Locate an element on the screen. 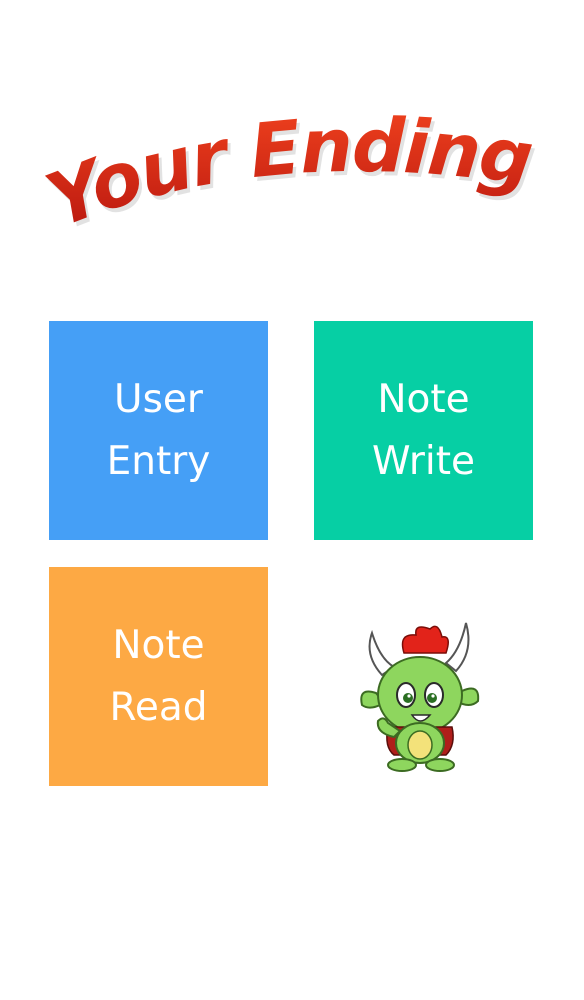 This screenshot has width=584, height=1000. note-read-label-line2: Read is located at coordinates (158, 707).